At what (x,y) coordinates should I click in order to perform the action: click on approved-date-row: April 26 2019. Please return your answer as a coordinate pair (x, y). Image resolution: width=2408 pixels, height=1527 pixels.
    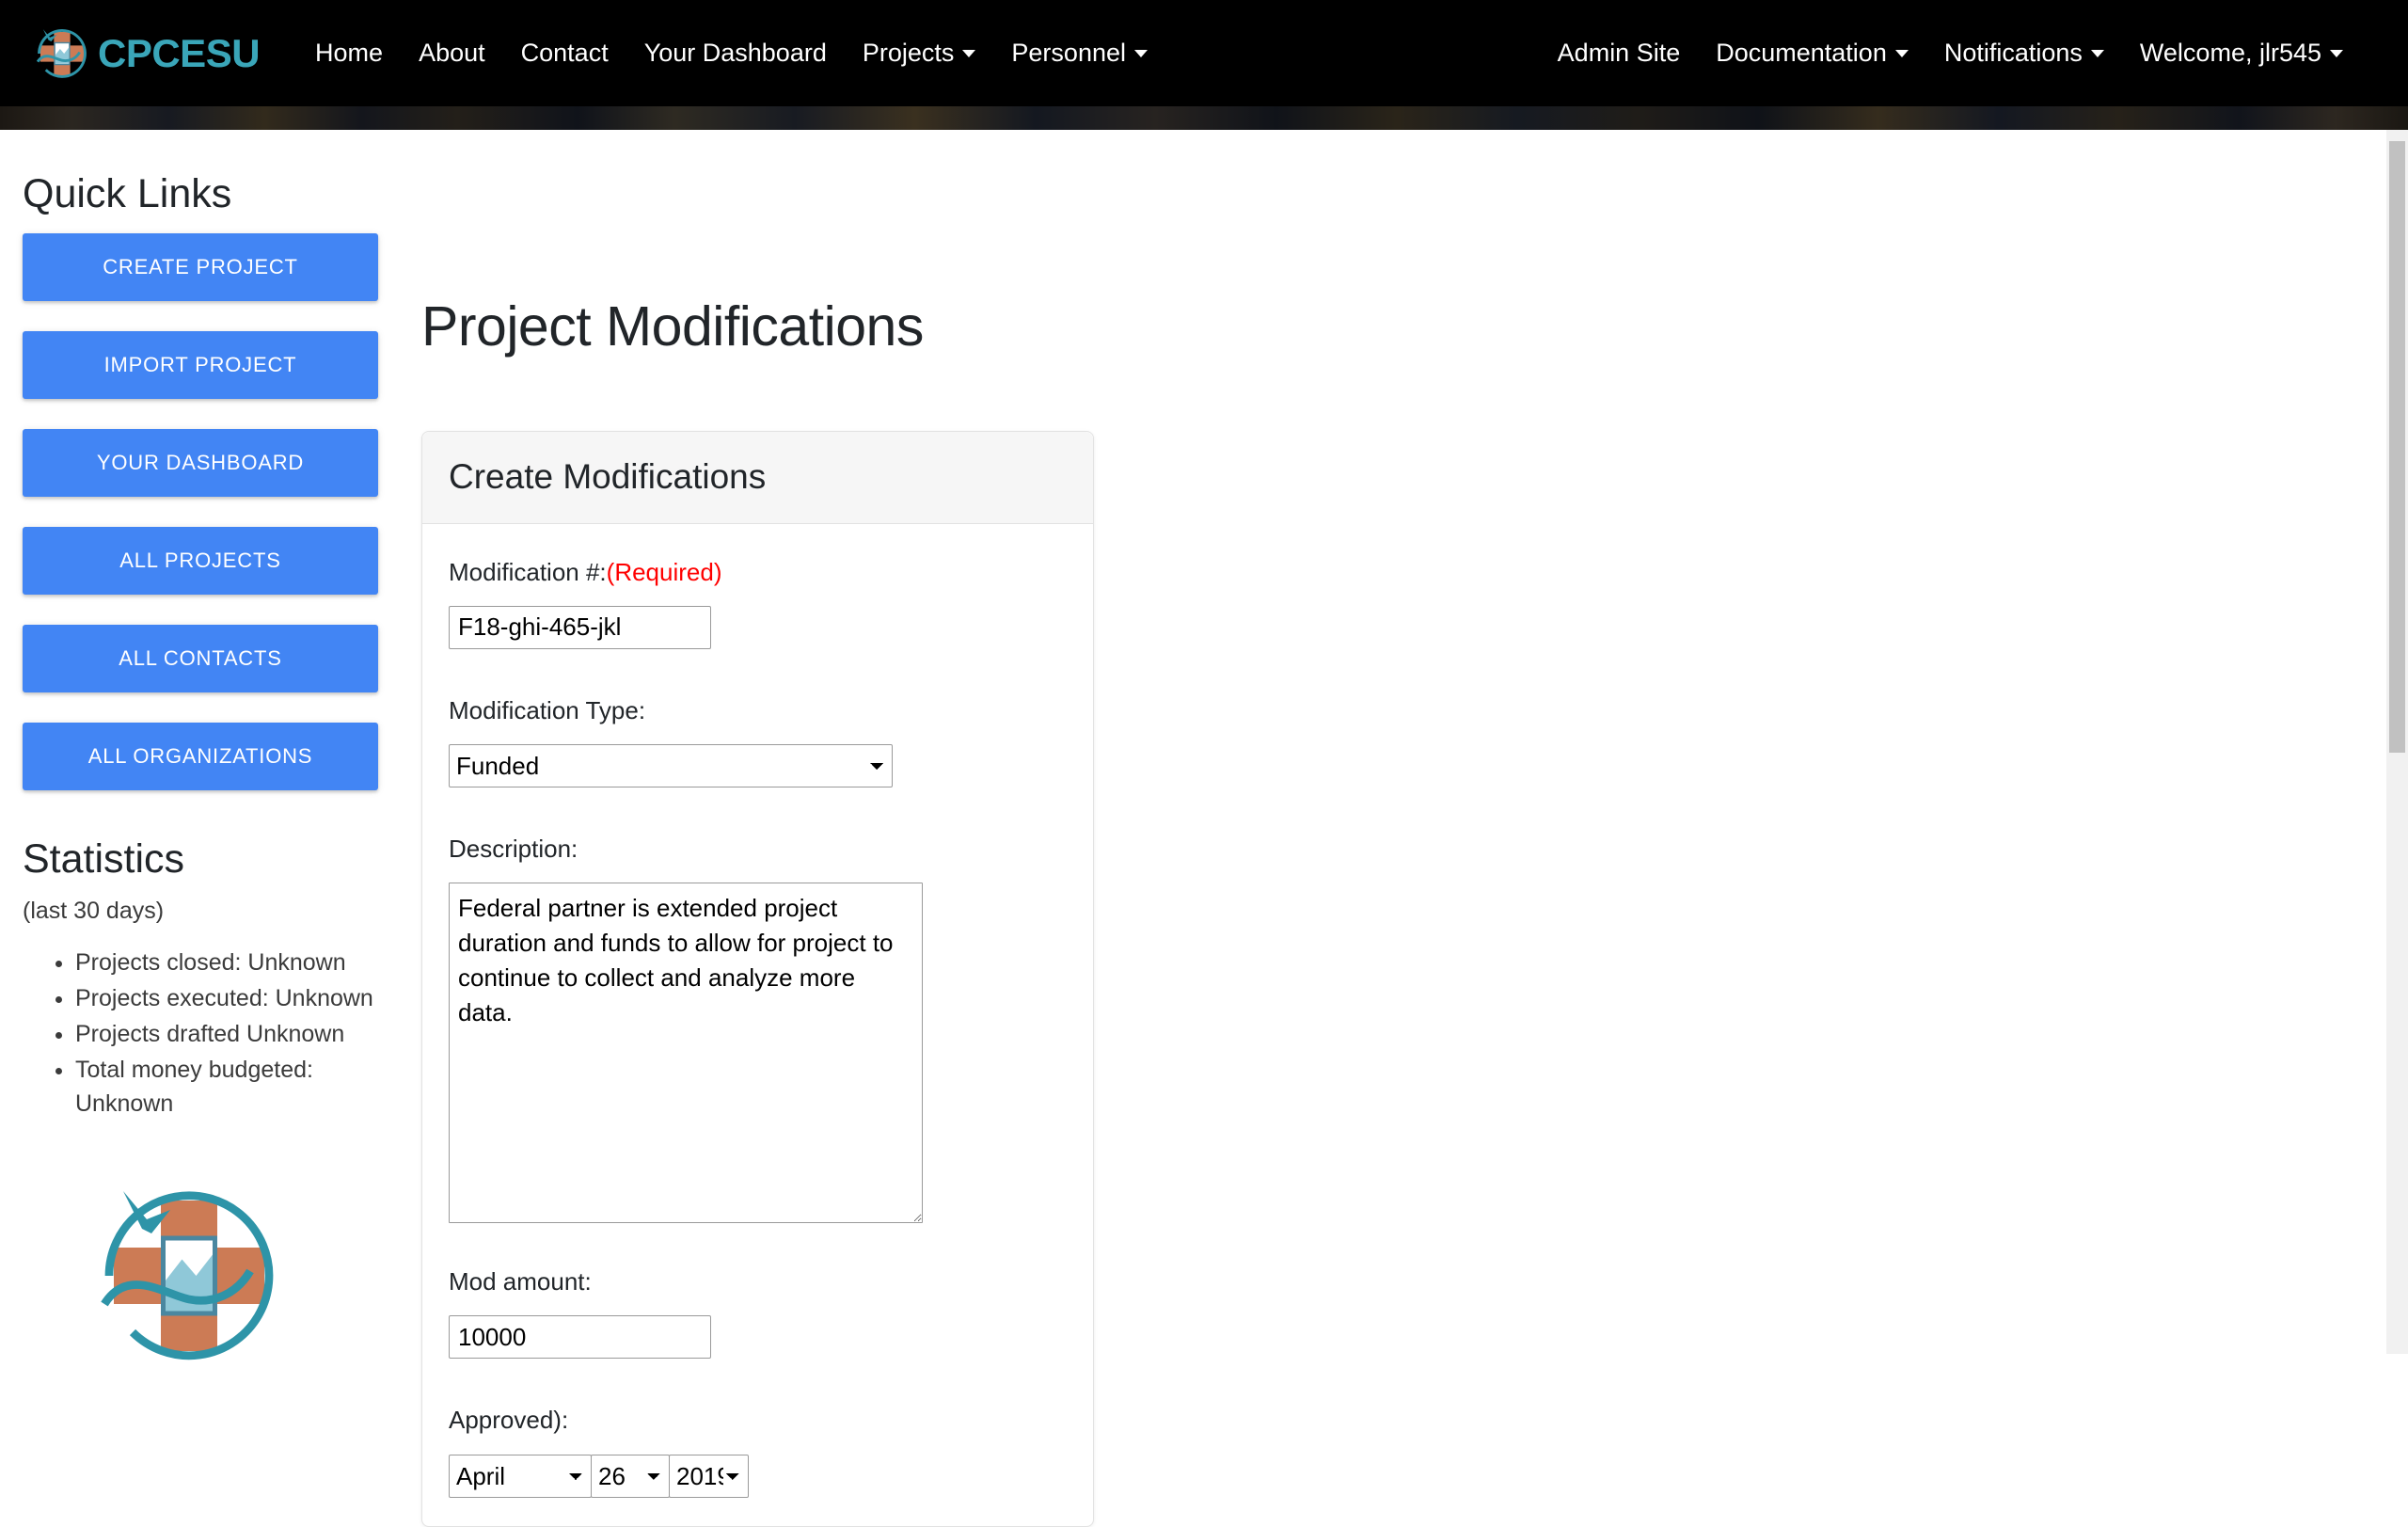
    Looking at the image, I should click on (758, 1476).